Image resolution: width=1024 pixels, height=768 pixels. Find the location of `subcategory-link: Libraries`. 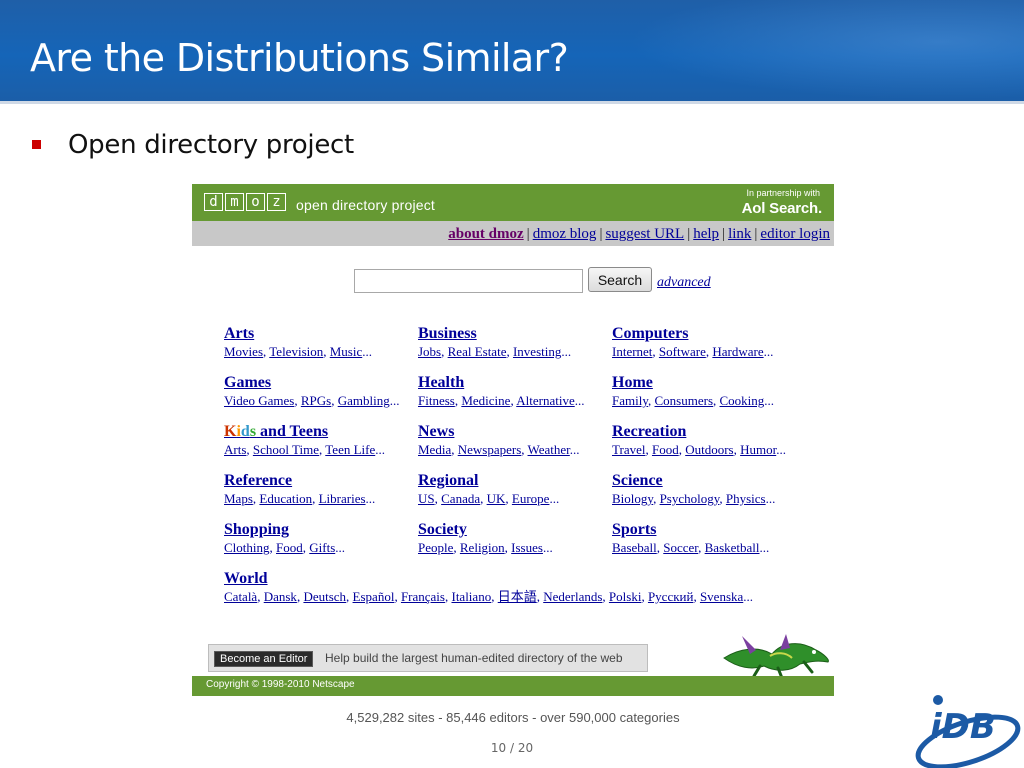

subcategory-link: Libraries is located at coordinates (342, 498).